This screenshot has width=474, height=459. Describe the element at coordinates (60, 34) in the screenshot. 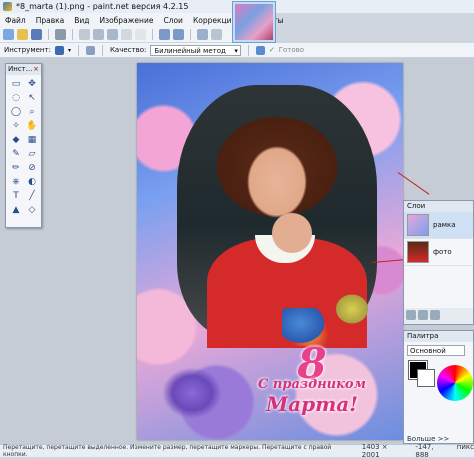

I see `print-icon` at that location.